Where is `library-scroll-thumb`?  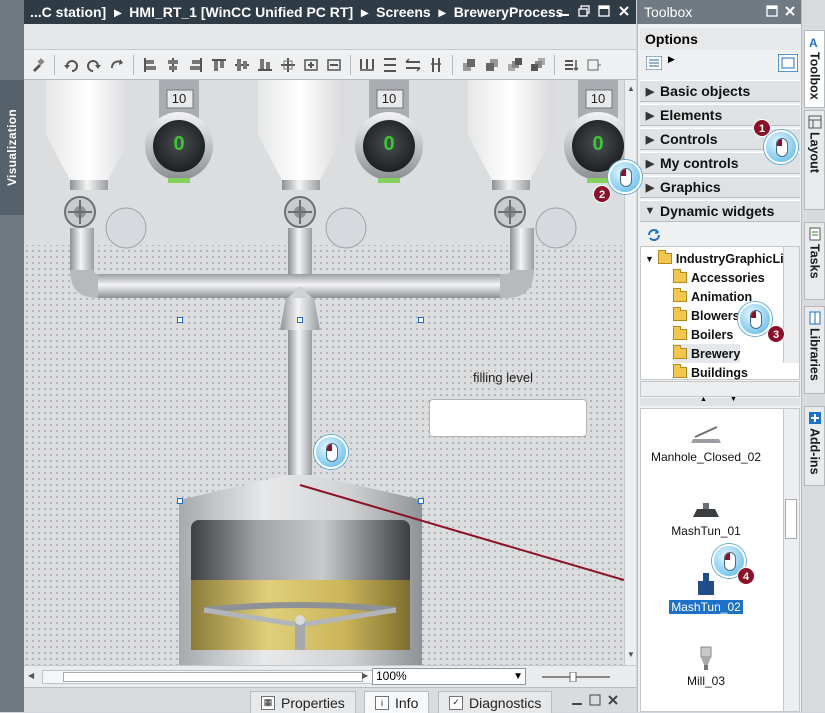 library-scroll-thumb is located at coordinates (791, 519).